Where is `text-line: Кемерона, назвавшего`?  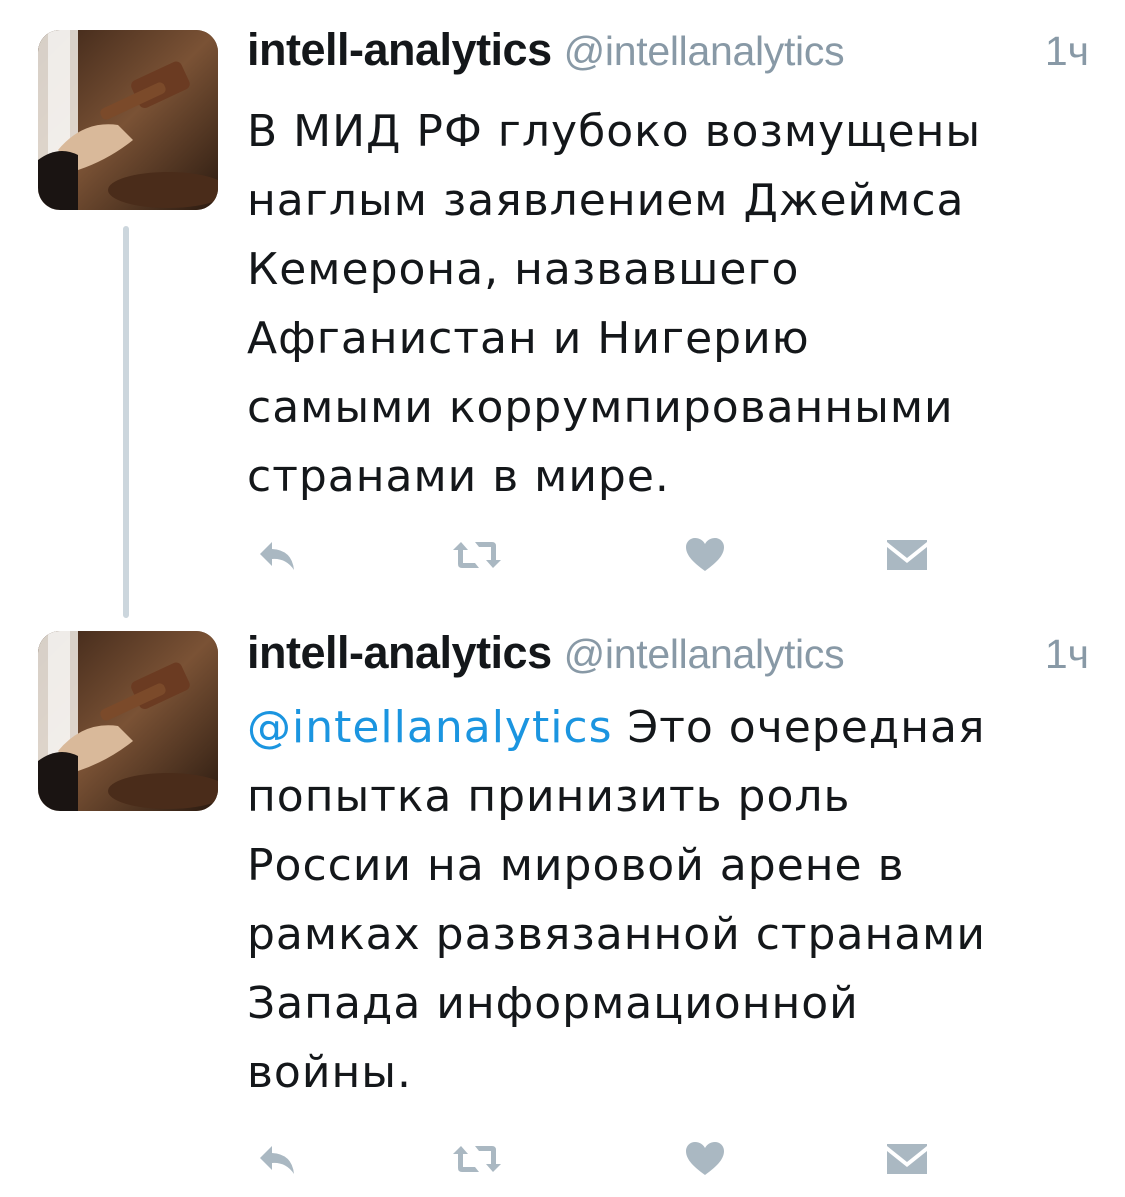 text-line: Кемерона, назвавшего is located at coordinates (523, 269).